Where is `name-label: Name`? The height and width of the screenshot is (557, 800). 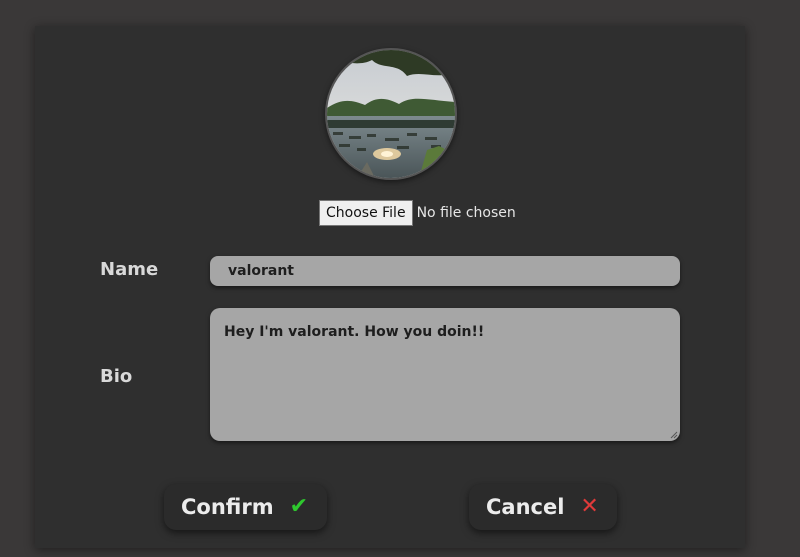
name-label: Name is located at coordinates (129, 269).